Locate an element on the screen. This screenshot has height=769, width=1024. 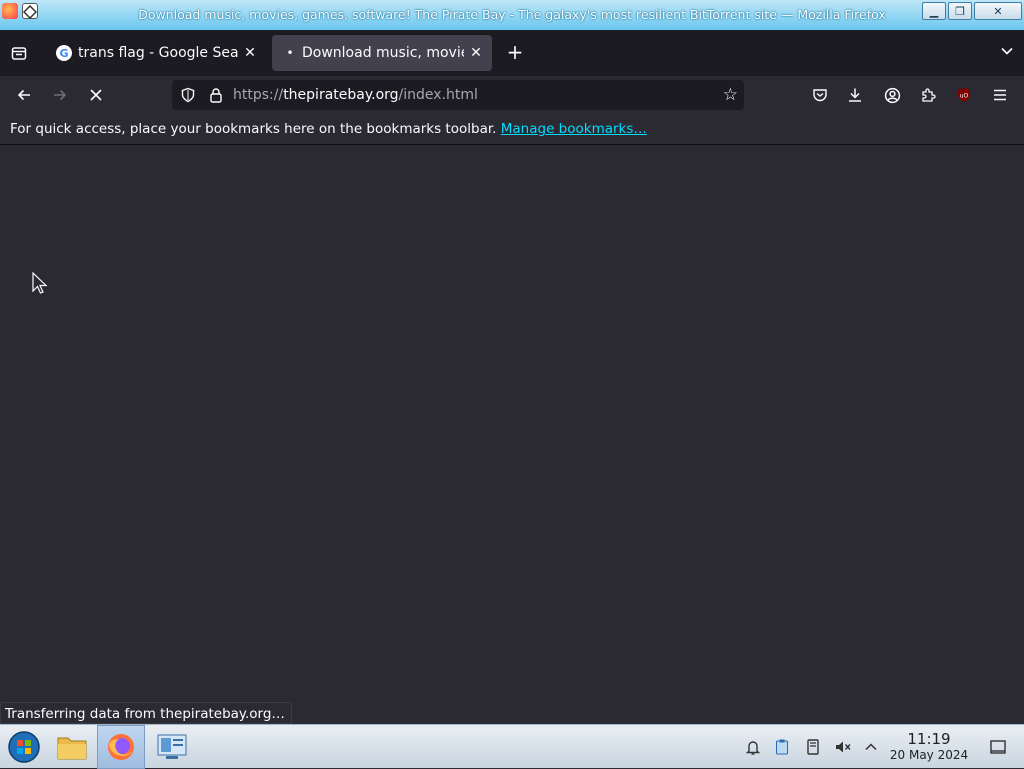
arrow-right-icon is located at coordinates (60, 95).